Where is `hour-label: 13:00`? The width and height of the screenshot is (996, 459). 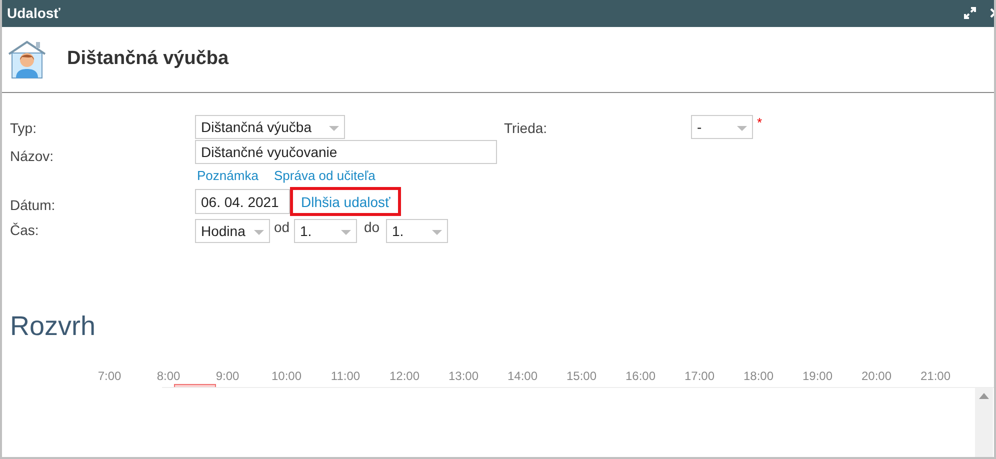
hour-label: 13:00 is located at coordinates (463, 376).